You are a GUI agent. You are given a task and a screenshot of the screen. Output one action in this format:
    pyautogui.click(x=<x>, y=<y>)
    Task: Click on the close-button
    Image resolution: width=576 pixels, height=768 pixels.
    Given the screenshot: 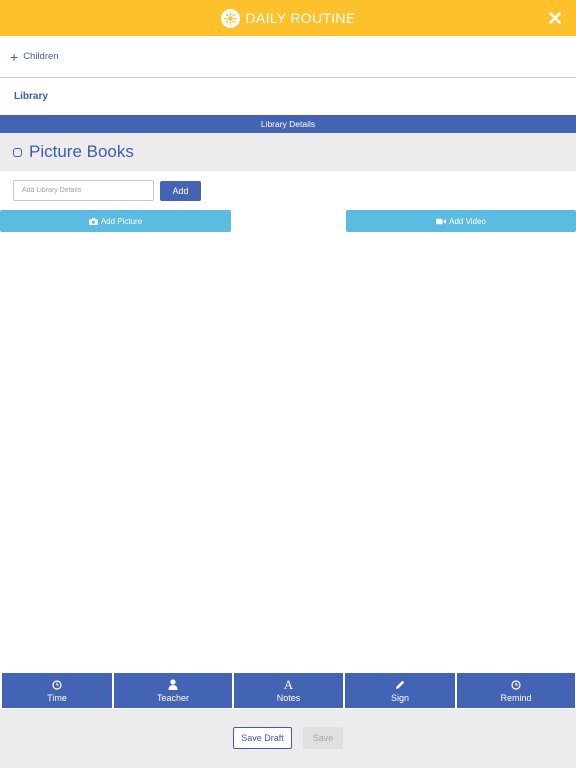 What is the action you would take?
    pyautogui.click(x=555, y=18)
    